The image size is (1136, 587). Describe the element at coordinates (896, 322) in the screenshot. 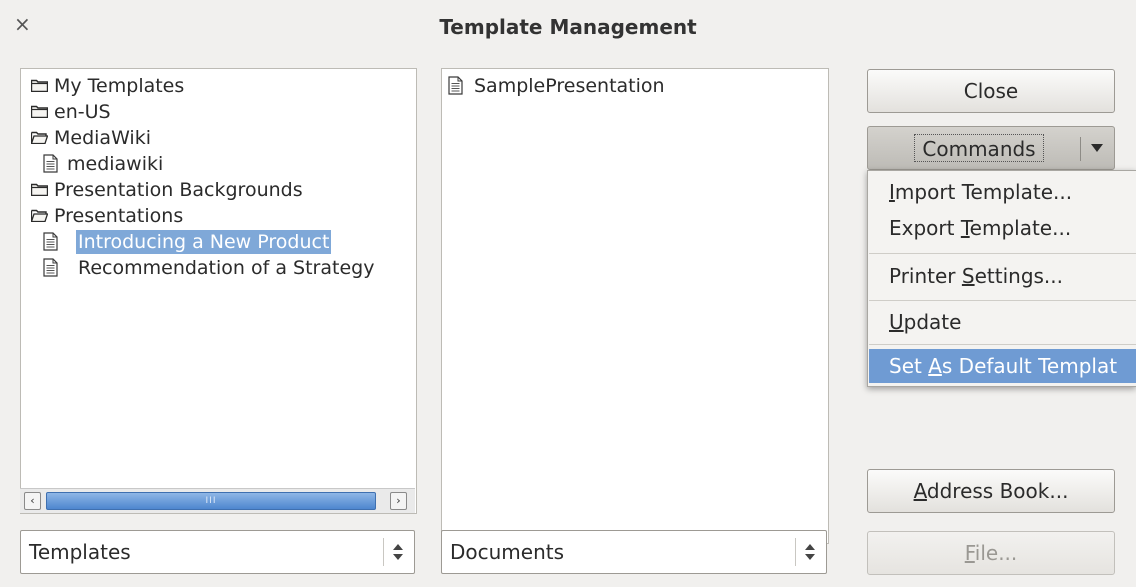

I see `menu-mnemonic: U` at that location.